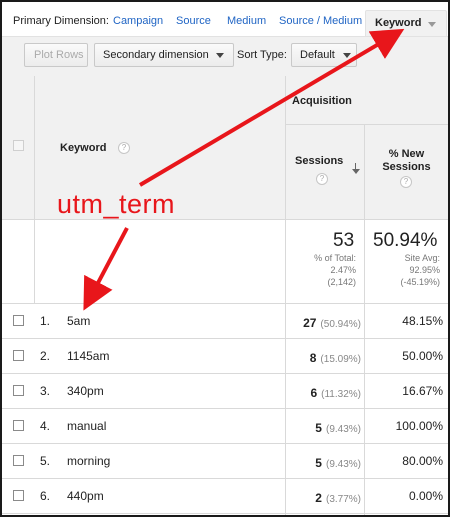 Image resolution: width=450 pixels, height=517 pixels. What do you see at coordinates (86, 426) in the screenshot?
I see `keyword-link: manual` at bounding box center [86, 426].